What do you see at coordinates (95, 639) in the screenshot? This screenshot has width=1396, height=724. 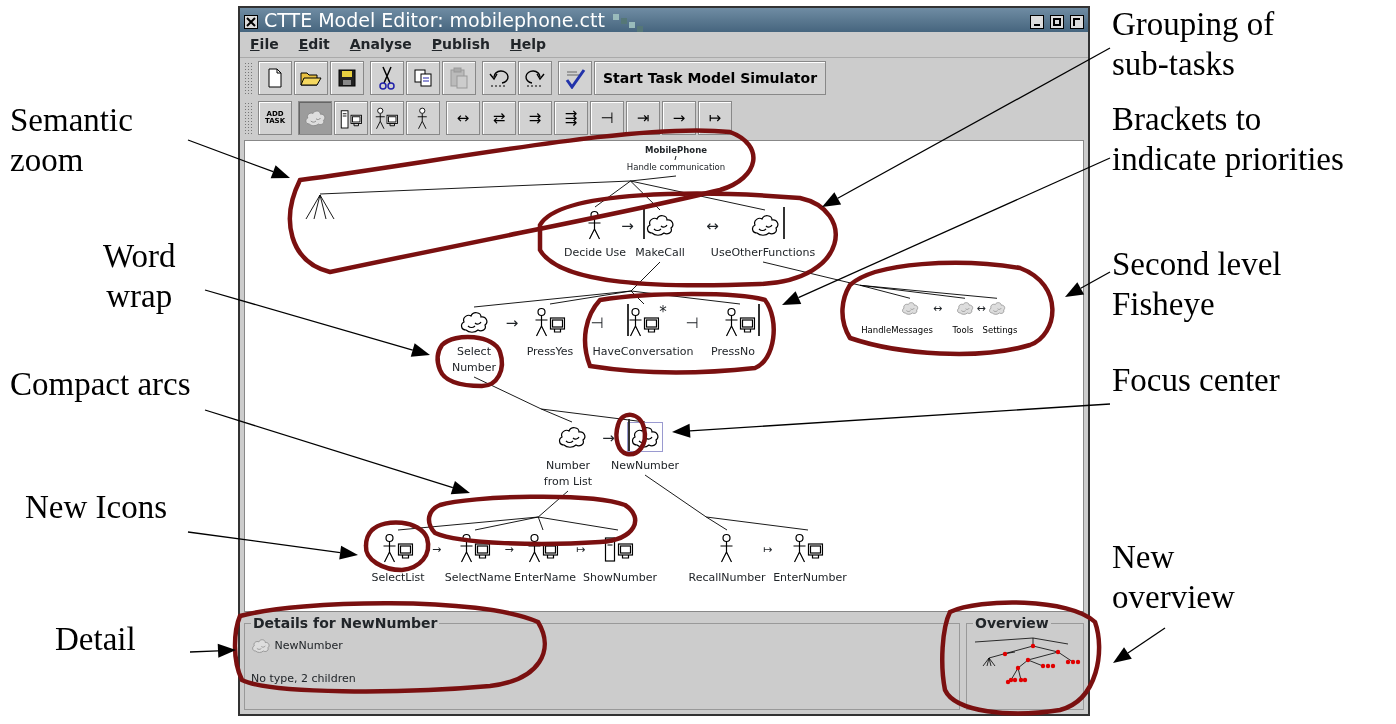 I see `annotation-label: Detail` at bounding box center [95, 639].